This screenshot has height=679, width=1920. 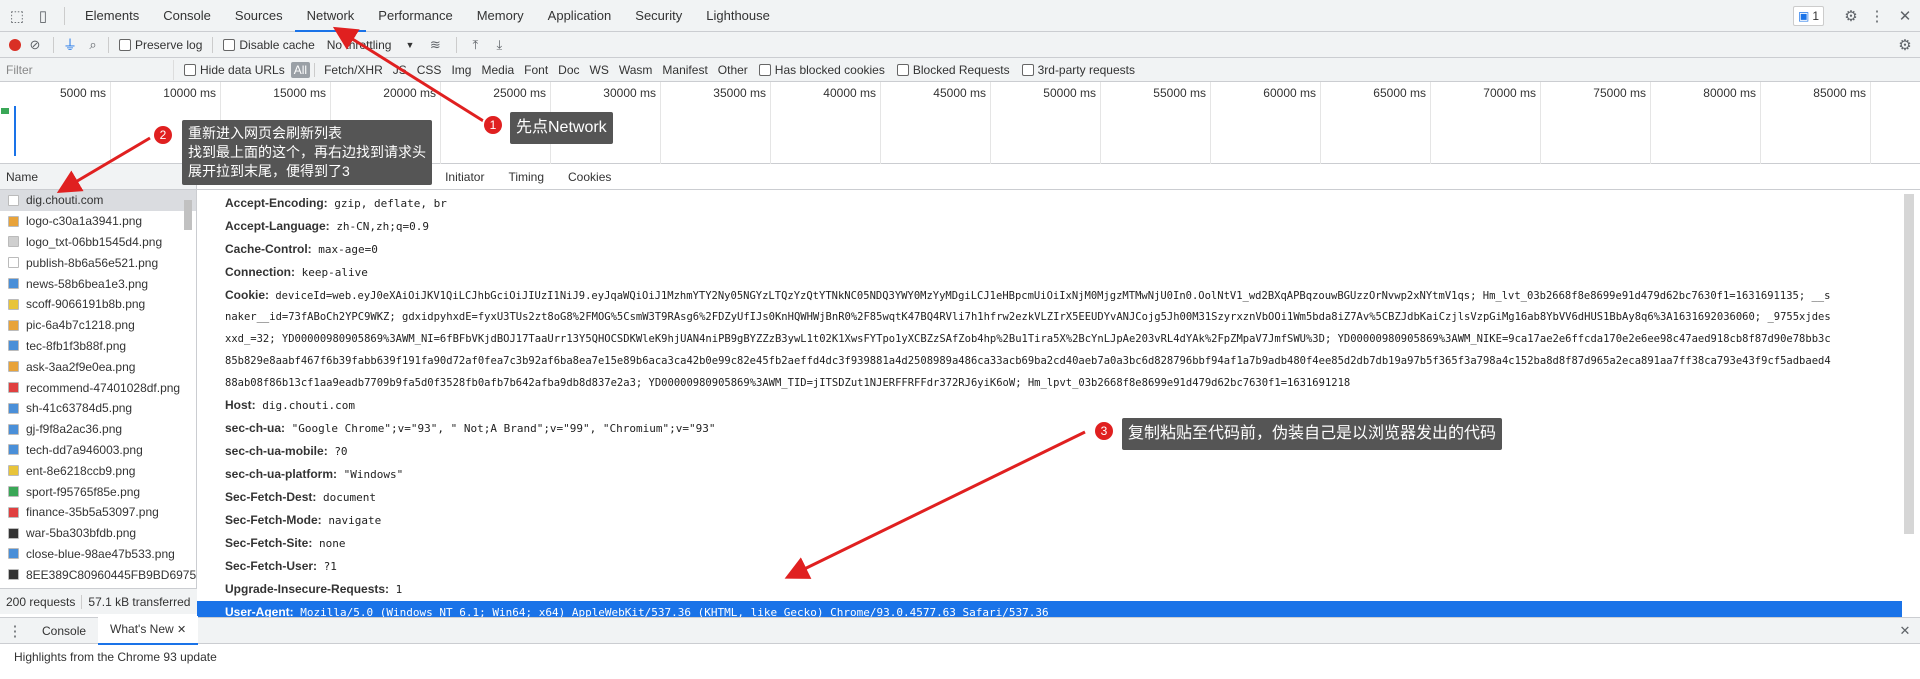 I want to click on tab-cookies: Cookies, so click(x=589, y=177).